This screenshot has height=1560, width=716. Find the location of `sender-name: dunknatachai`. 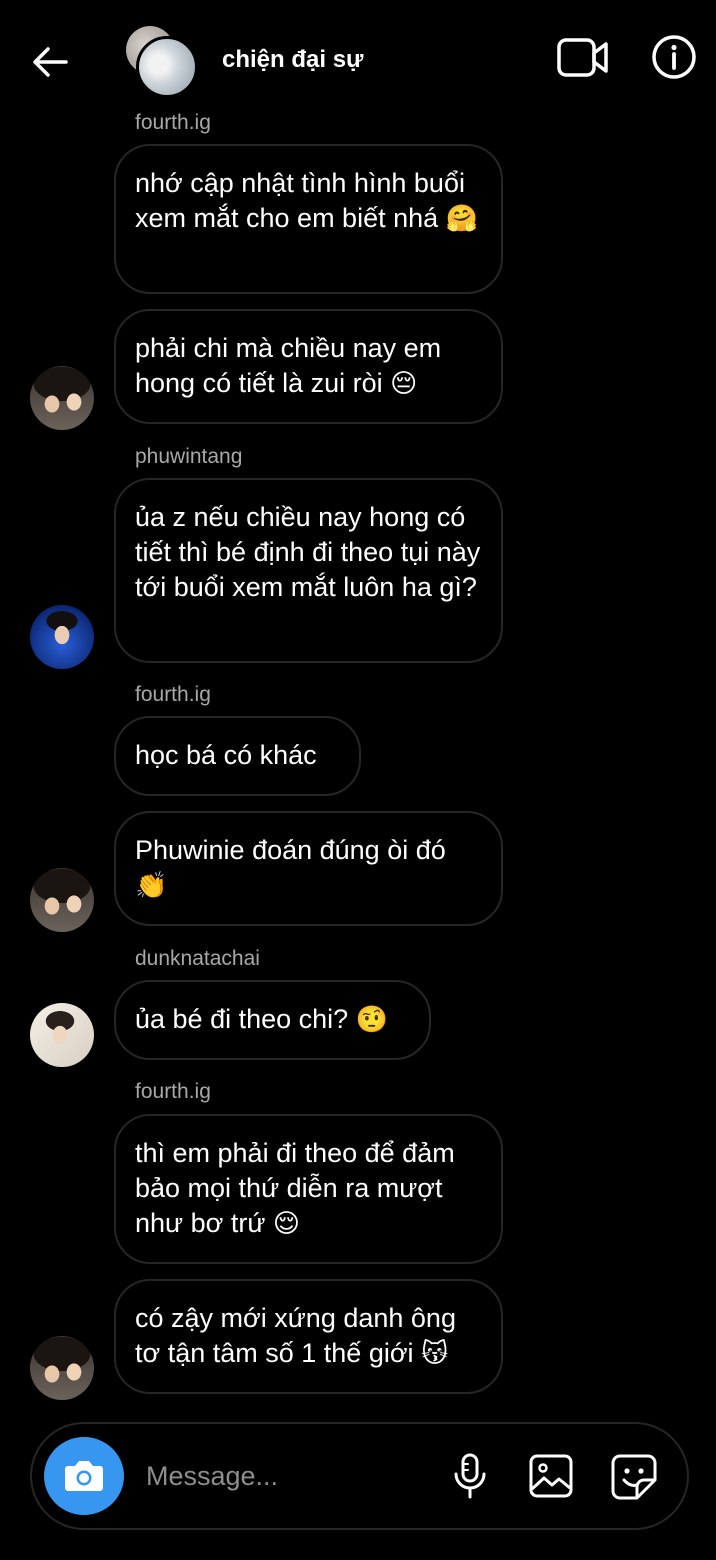

sender-name: dunknatachai is located at coordinates (197, 958).